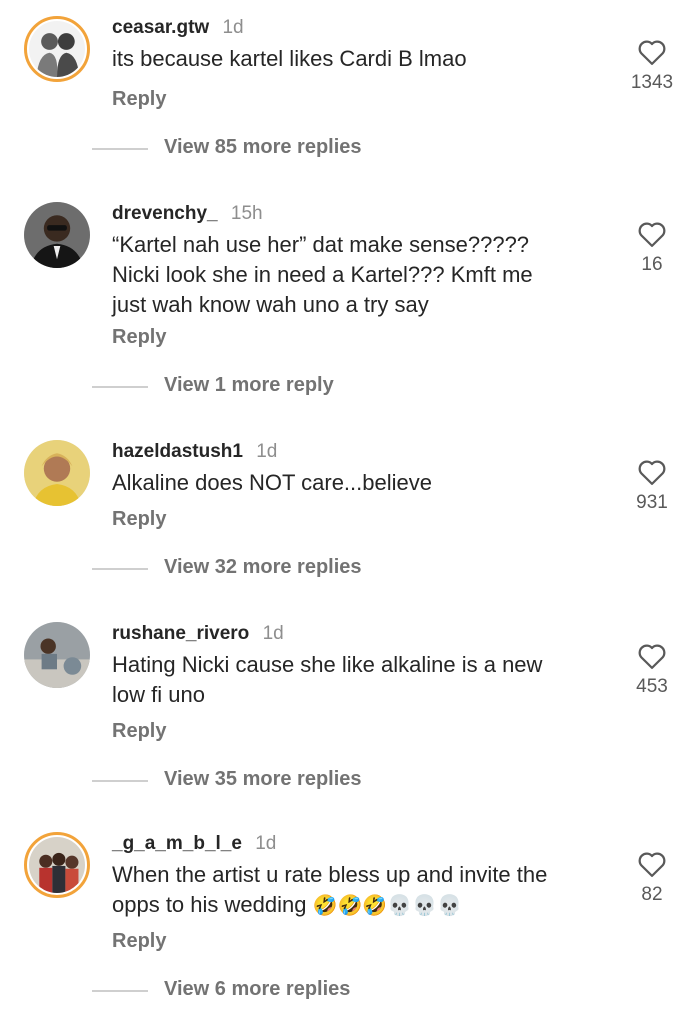 The image size is (700, 1024). I want to click on comment-meta: hazeldastush1 1d, so click(194, 452).